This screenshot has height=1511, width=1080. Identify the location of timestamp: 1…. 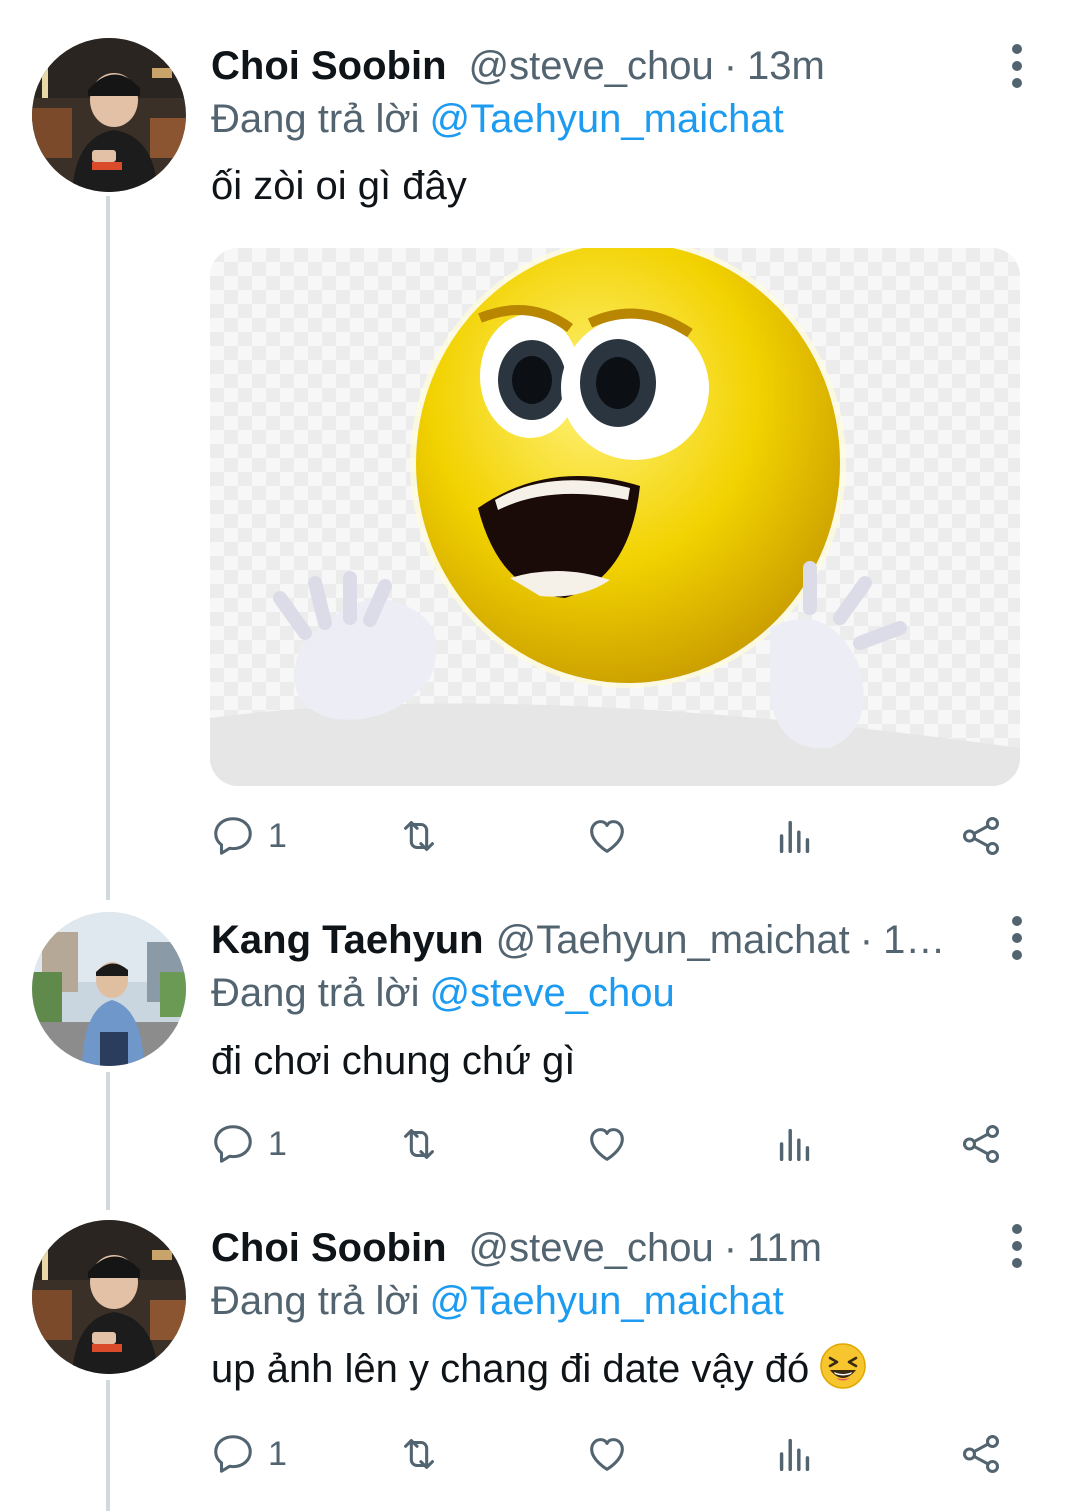
(914, 940).